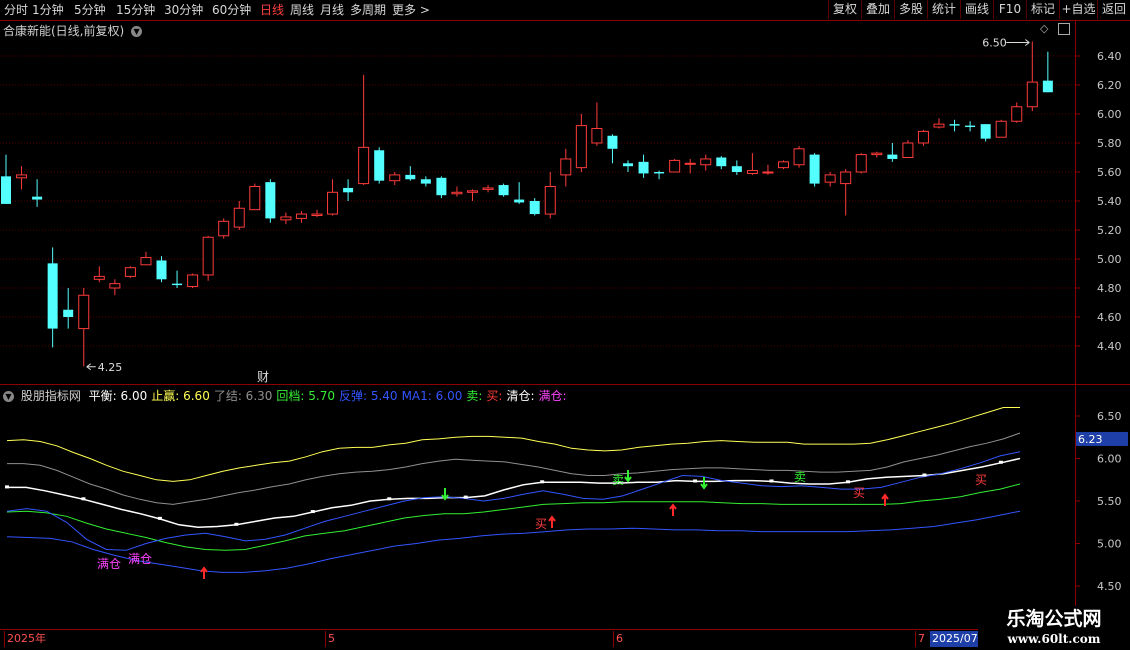 This screenshot has width=1130, height=650. What do you see at coordinates (51, 396) in the screenshot?
I see `indicator-name: 股朋指标网` at bounding box center [51, 396].